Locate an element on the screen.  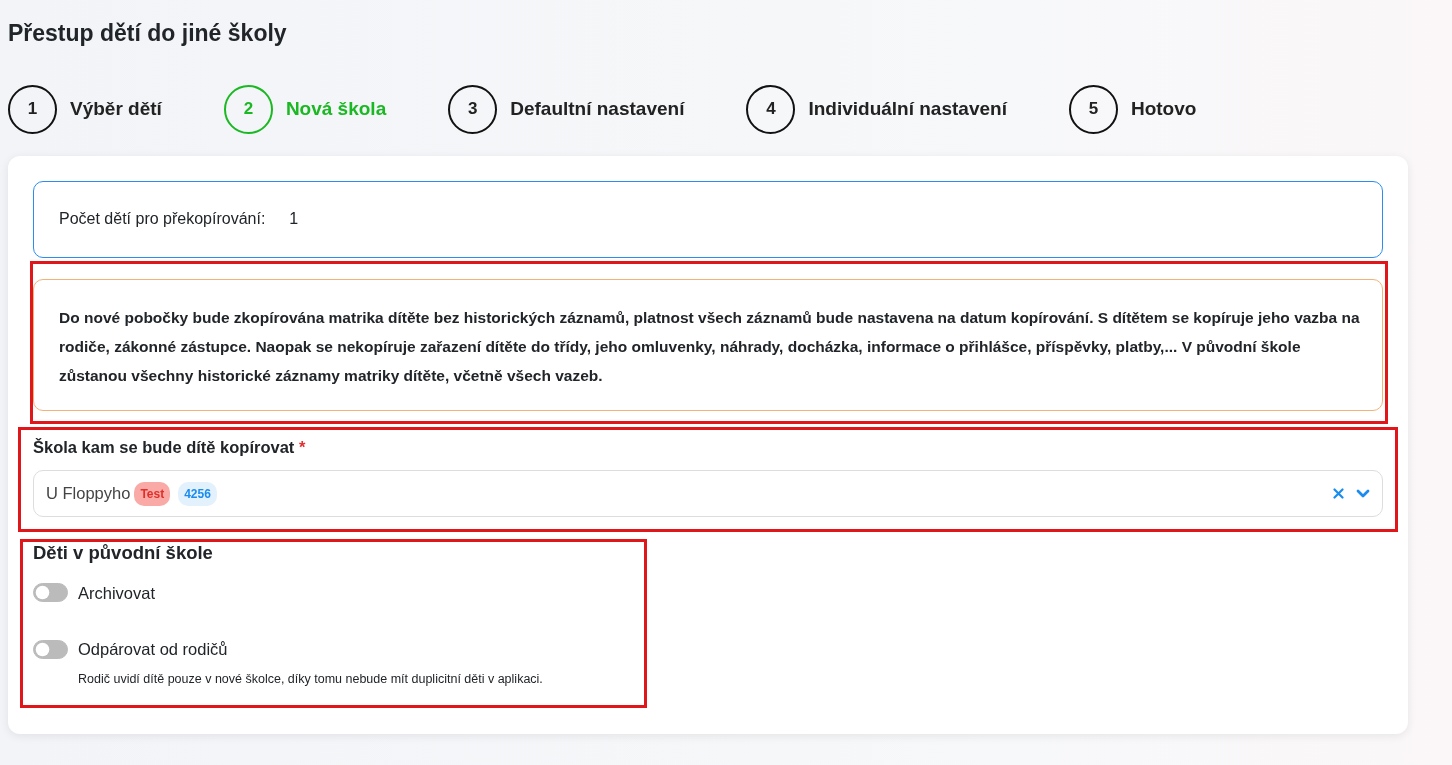
section-title: Děti v původní škole is located at coordinates (123, 553).